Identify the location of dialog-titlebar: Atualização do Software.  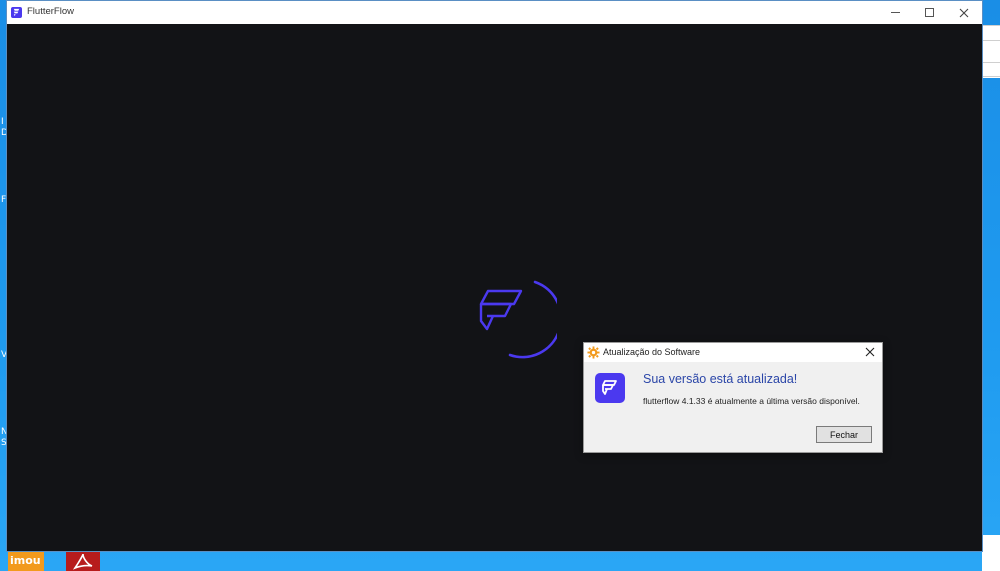
(733, 352).